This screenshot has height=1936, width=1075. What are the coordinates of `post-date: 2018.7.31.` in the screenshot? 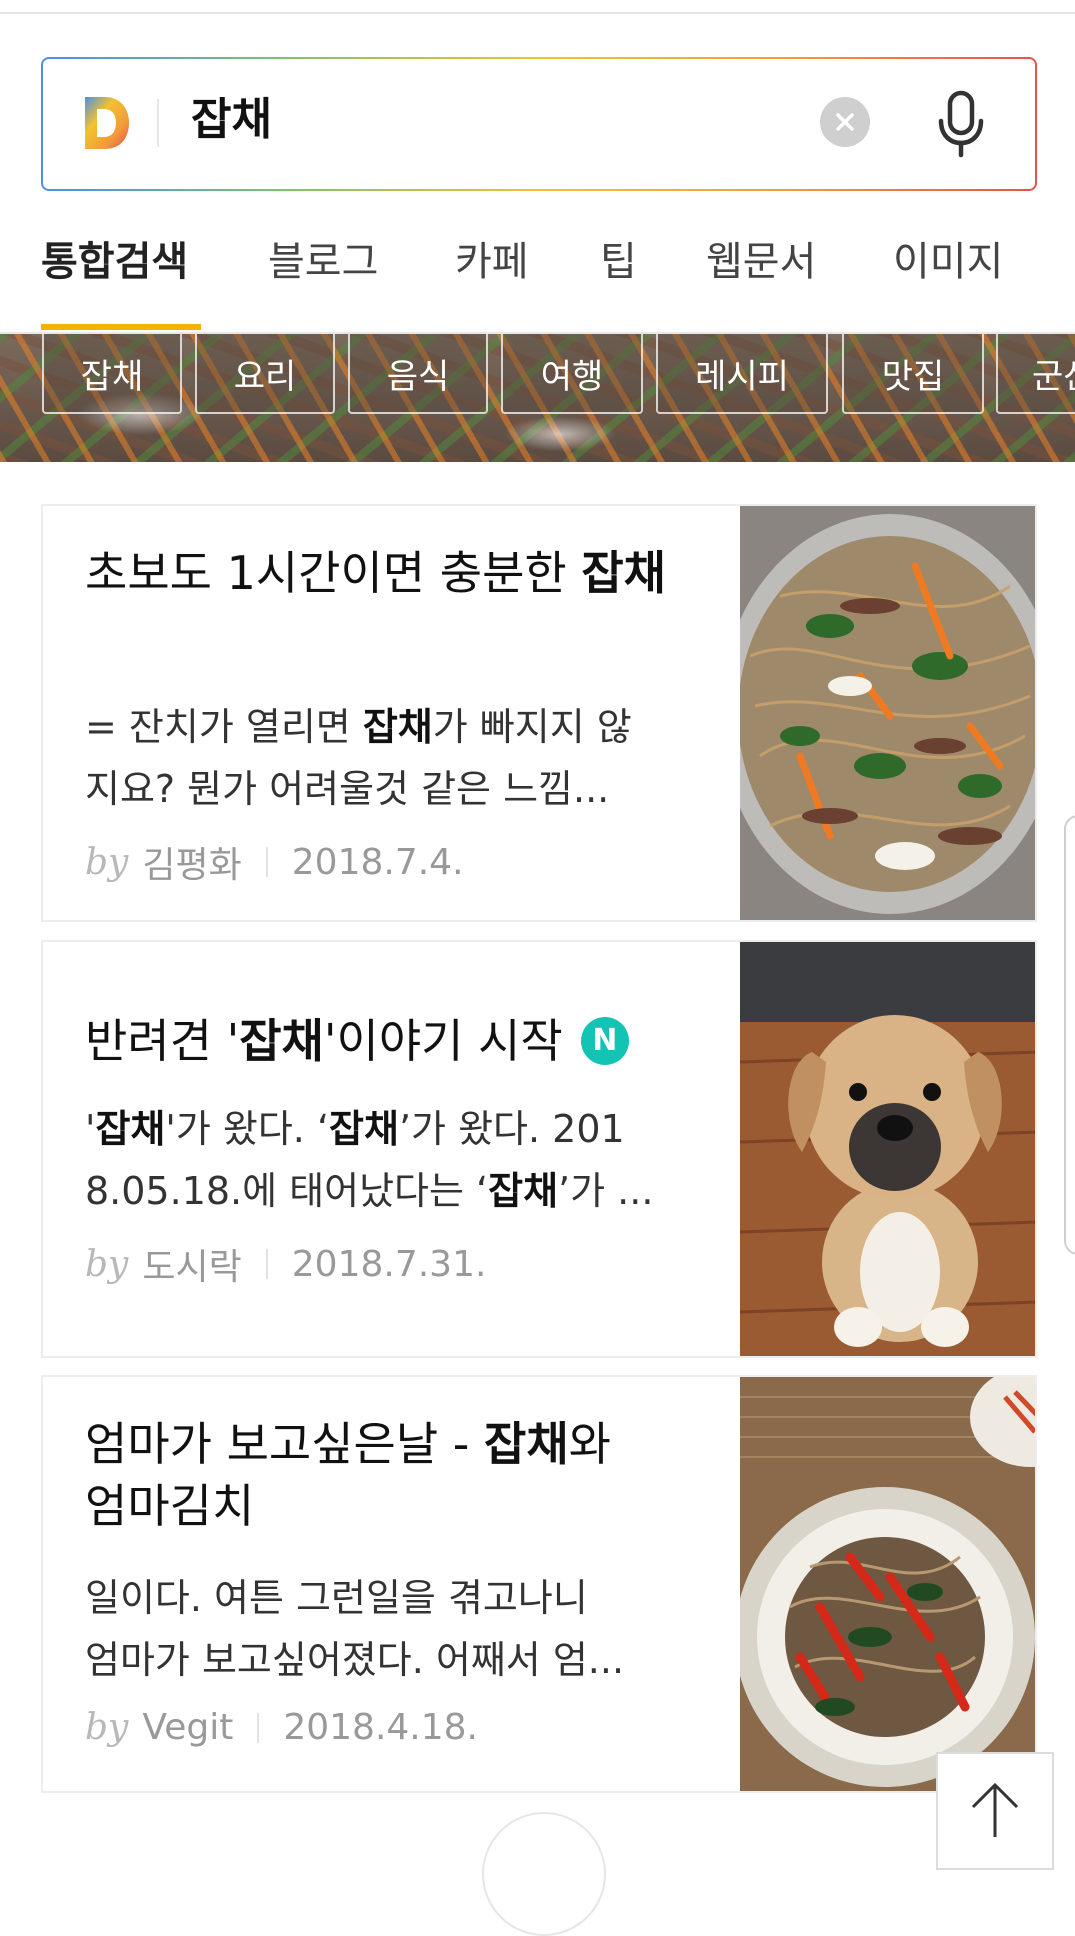 It's located at (389, 1264).